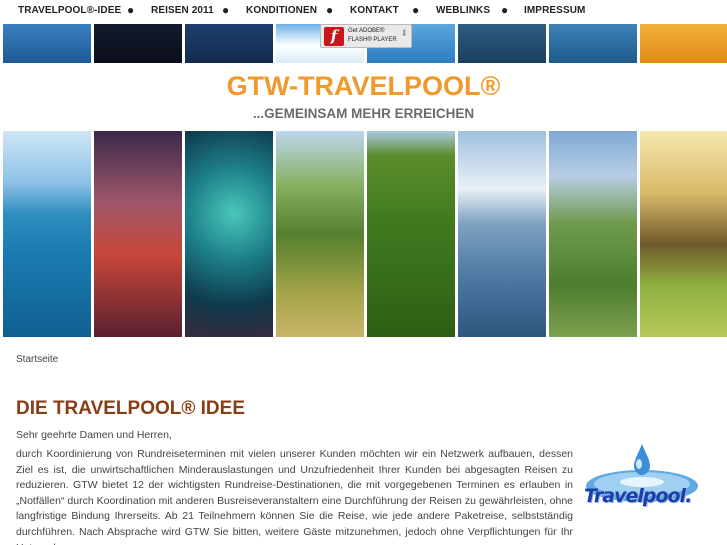  What do you see at coordinates (182, 10) in the screenshot?
I see `nav-link-reisen-2011: REISEN 2011` at bounding box center [182, 10].